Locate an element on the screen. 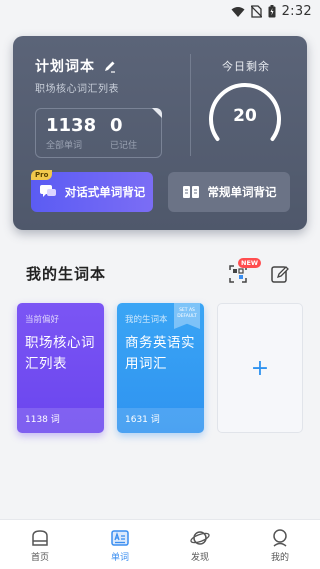  add-vocab-book-button: + is located at coordinates (260, 368).